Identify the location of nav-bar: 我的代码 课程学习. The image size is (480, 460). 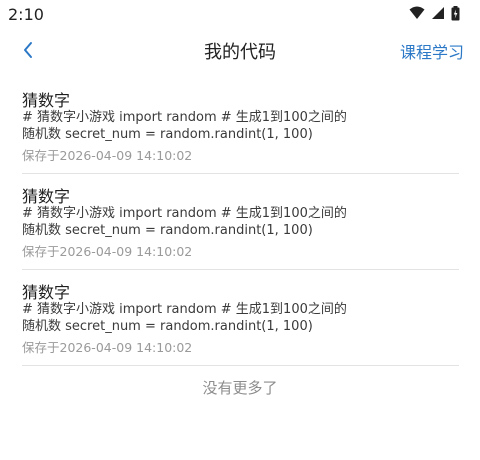
(240, 50).